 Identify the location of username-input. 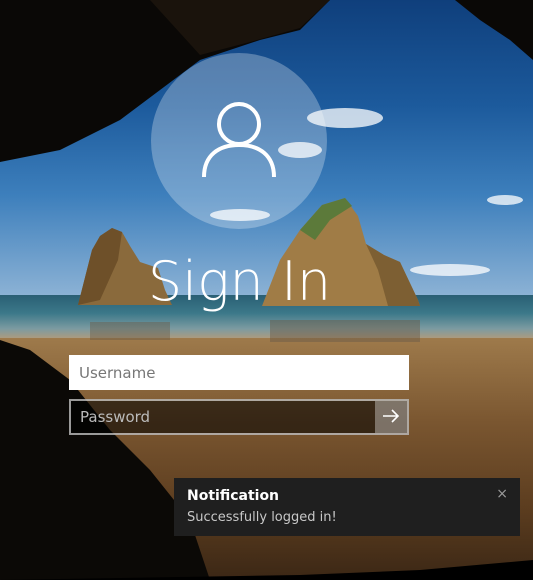
(239, 372).